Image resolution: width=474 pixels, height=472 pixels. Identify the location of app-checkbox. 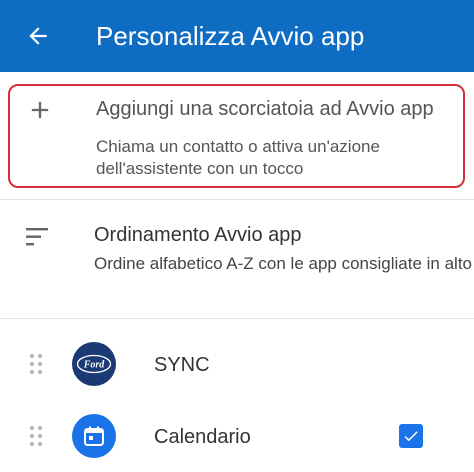
(411, 436).